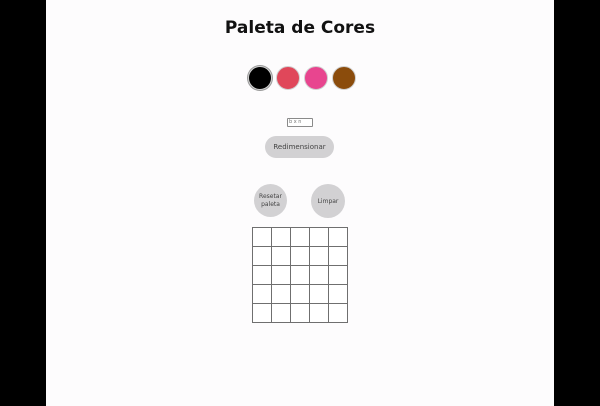 The height and width of the screenshot is (406, 600). What do you see at coordinates (270, 200) in the screenshot?
I see `reset-palette-button: Resetar paleta` at bounding box center [270, 200].